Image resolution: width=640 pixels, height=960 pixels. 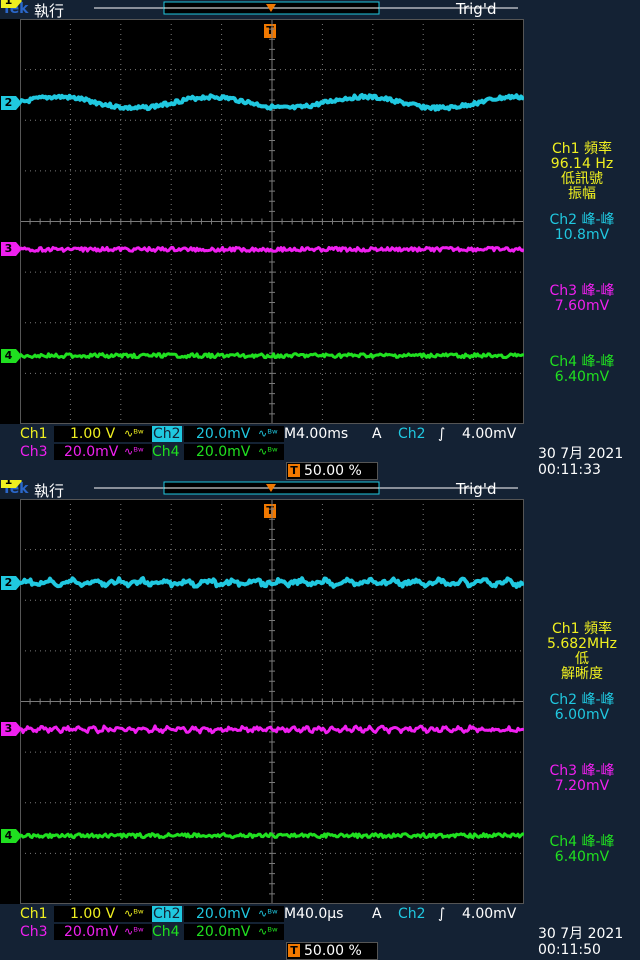 What do you see at coordinates (582, 715) in the screenshot?
I see `meas-value: 6.00mV` at bounding box center [582, 715].